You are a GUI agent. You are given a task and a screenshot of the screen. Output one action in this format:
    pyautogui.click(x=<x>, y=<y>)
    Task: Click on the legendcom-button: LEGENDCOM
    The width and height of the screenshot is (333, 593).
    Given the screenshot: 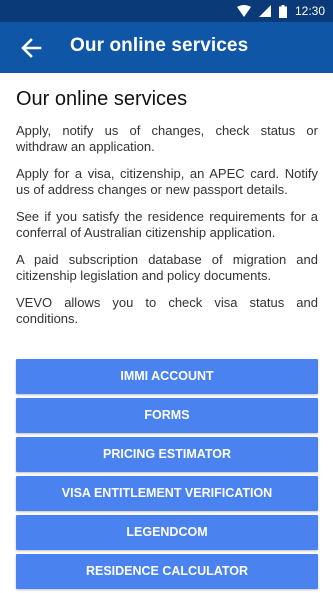 What is the action you would take?
    pyautogui.click(x=167, y=532)
    